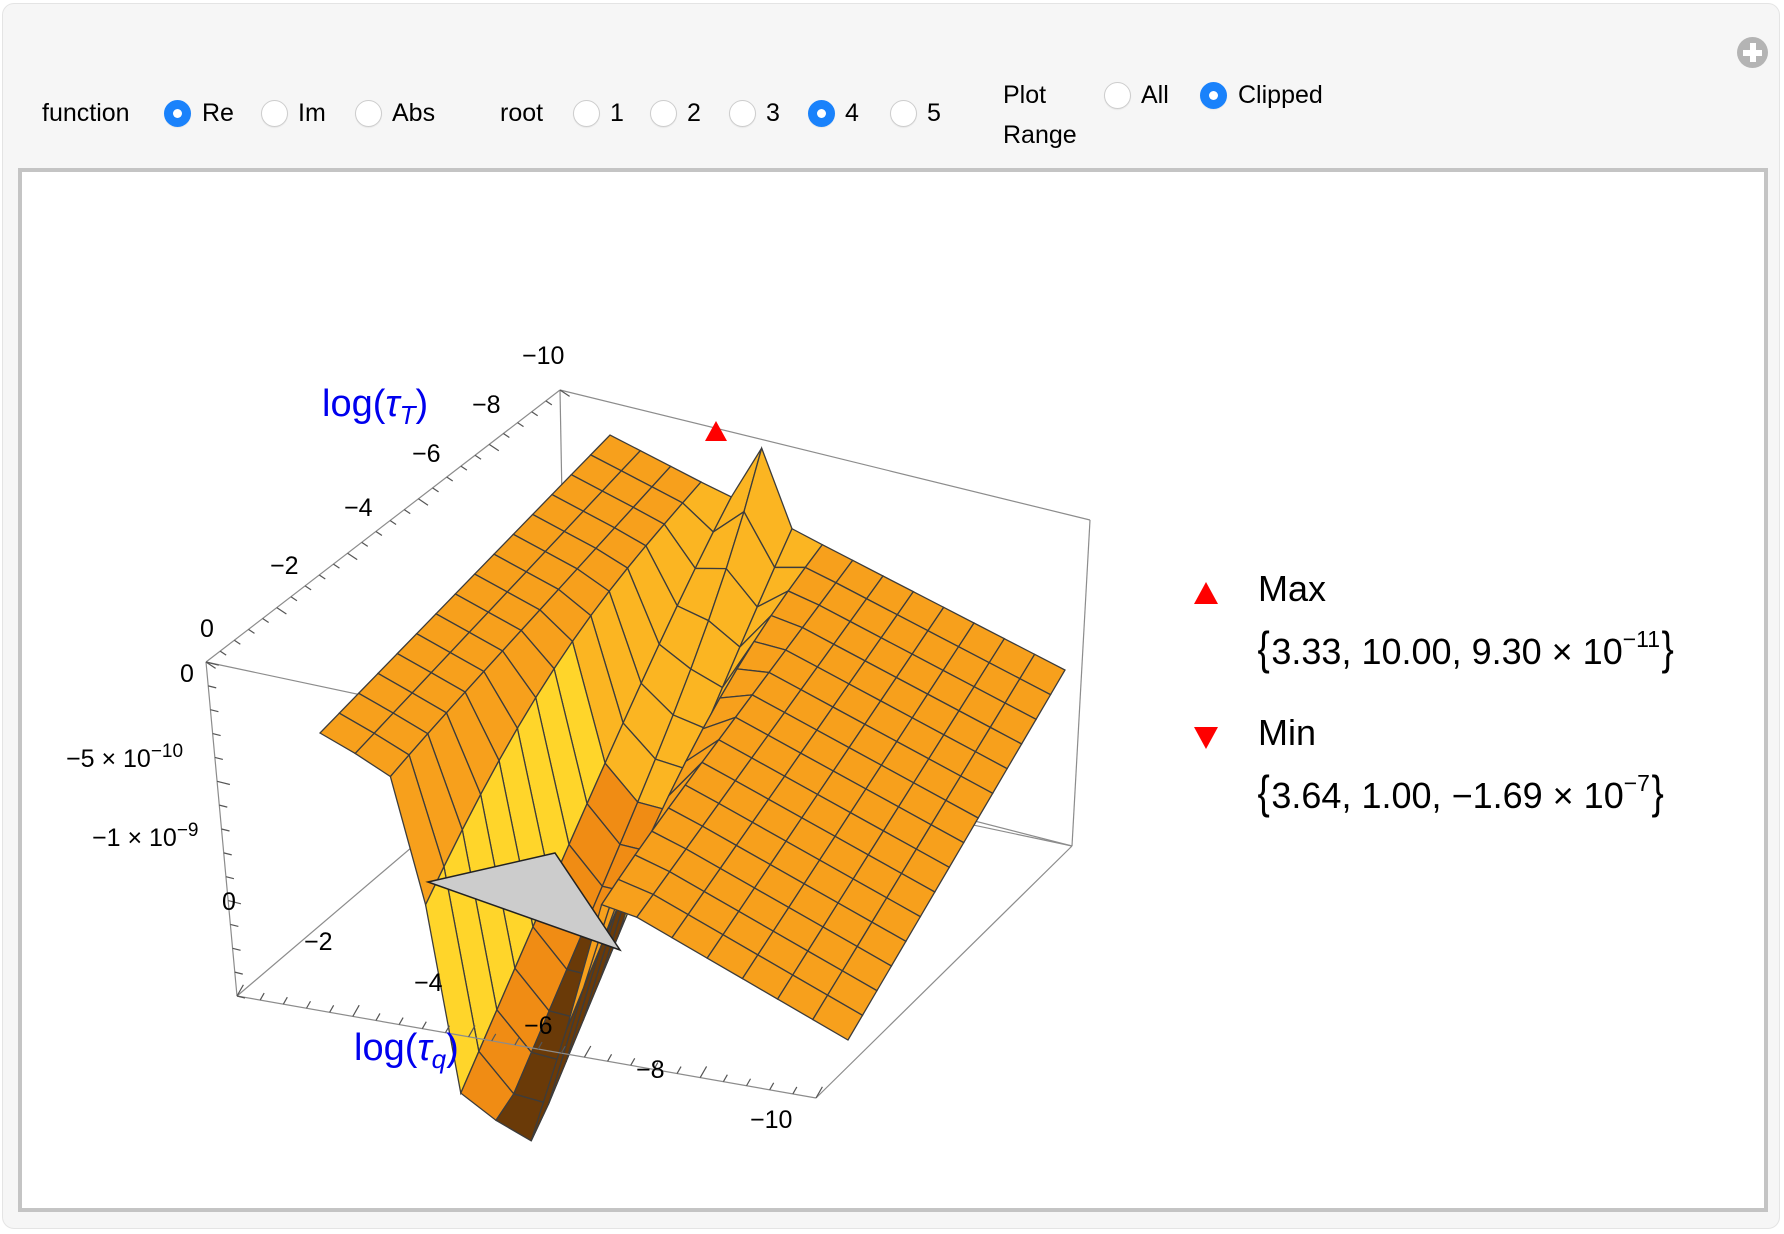 The image size is (1784, 1234). What do you see at coordinates (1206, 738) in the screenshot?
I see `min-marker-icon` at bounding box center [1206, 738].